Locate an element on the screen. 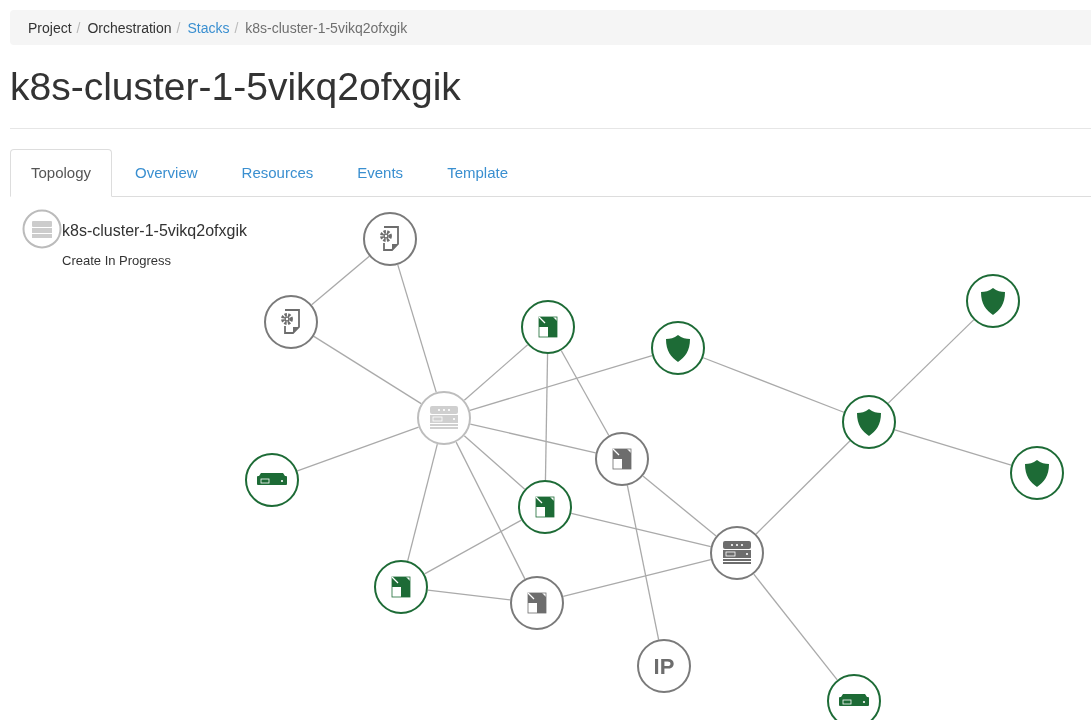 This screenshot has height=720, width=1091. tab: Resources is located at coordinates (277, 172).